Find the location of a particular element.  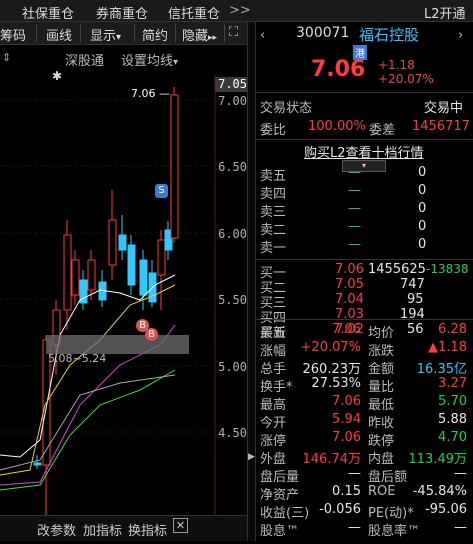

stat-value: -45.84% is located at coordinates (439, 491).